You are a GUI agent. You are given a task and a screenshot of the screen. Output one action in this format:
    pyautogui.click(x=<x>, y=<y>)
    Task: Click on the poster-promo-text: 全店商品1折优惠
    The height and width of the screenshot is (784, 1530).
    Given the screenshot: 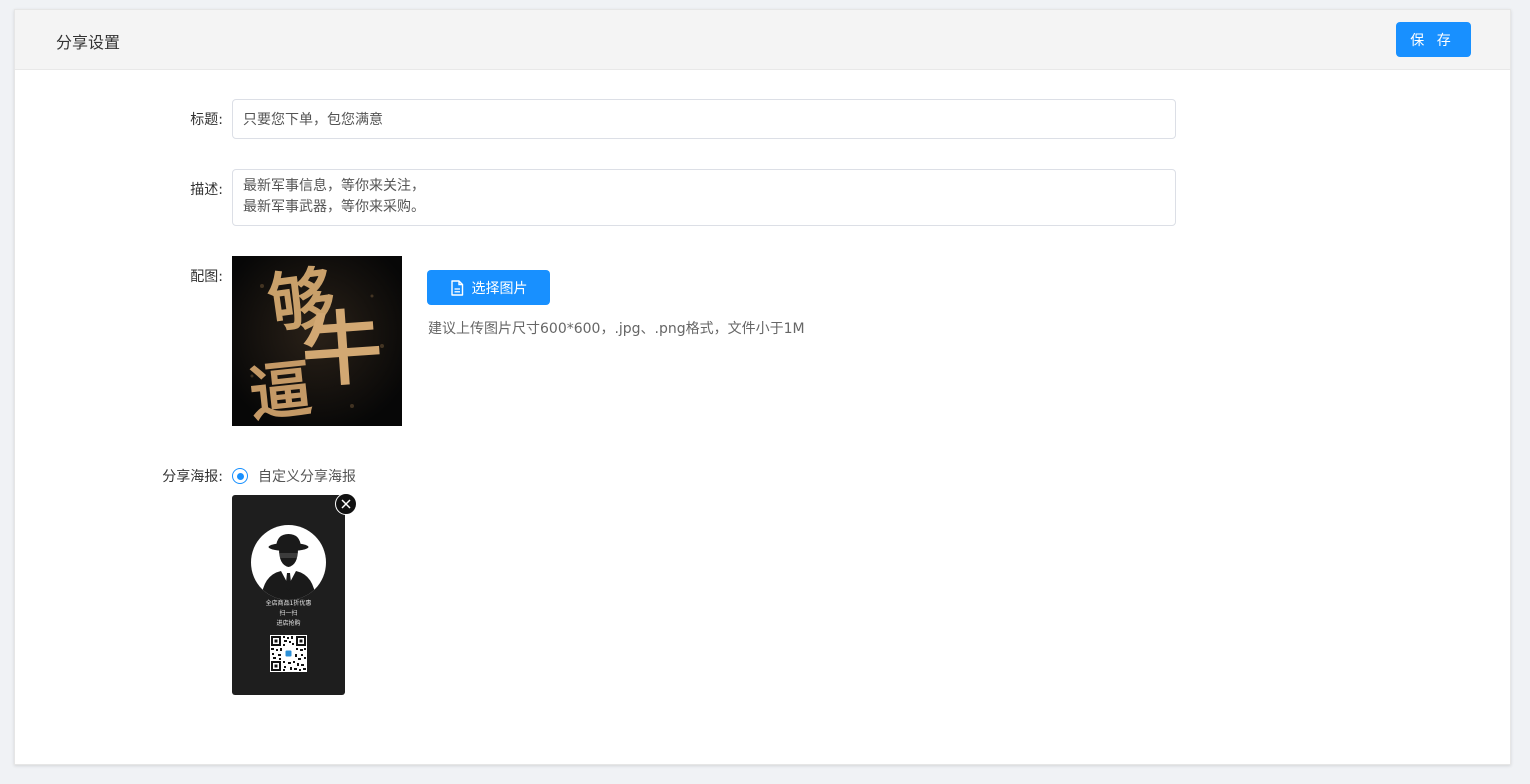 What is the action you would take?
    pyautogui.click(x=288, y=603)
    